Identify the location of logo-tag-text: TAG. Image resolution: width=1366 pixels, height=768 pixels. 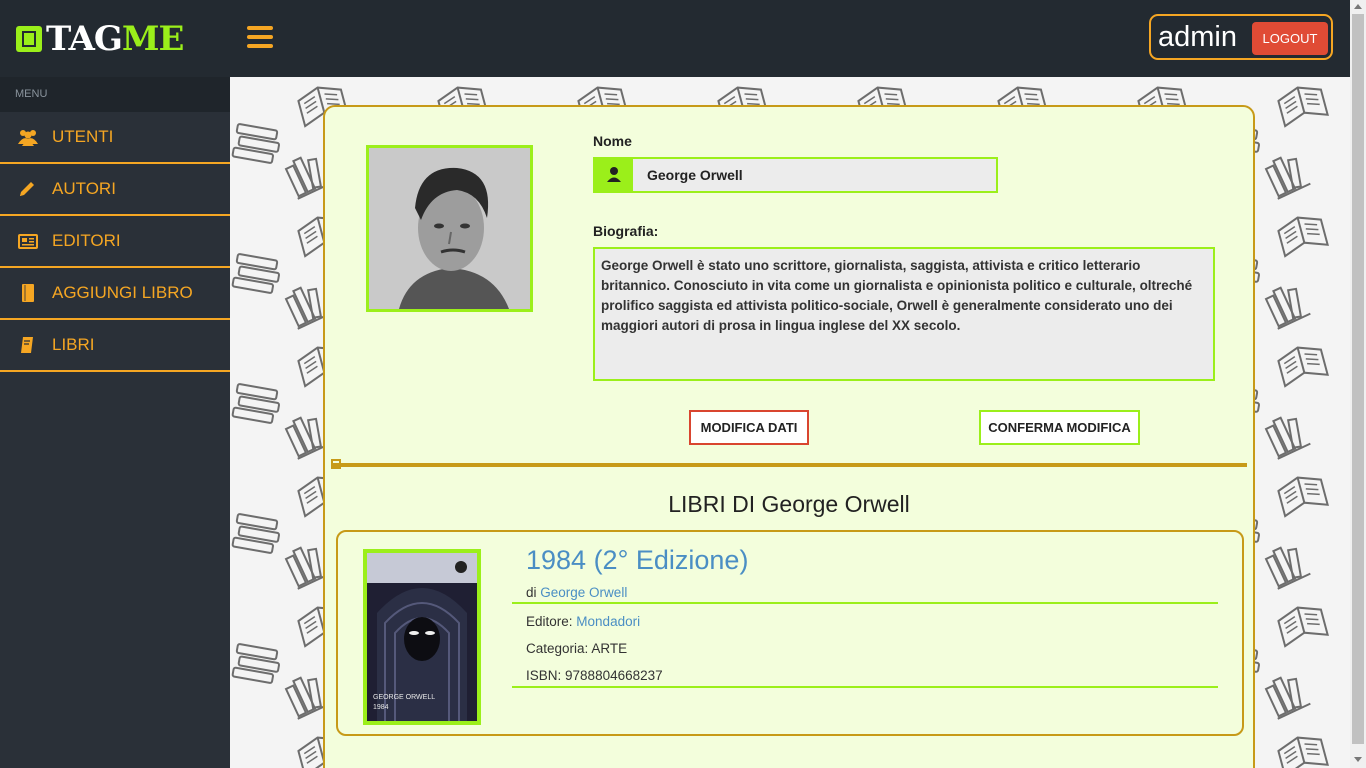
(84, 39).